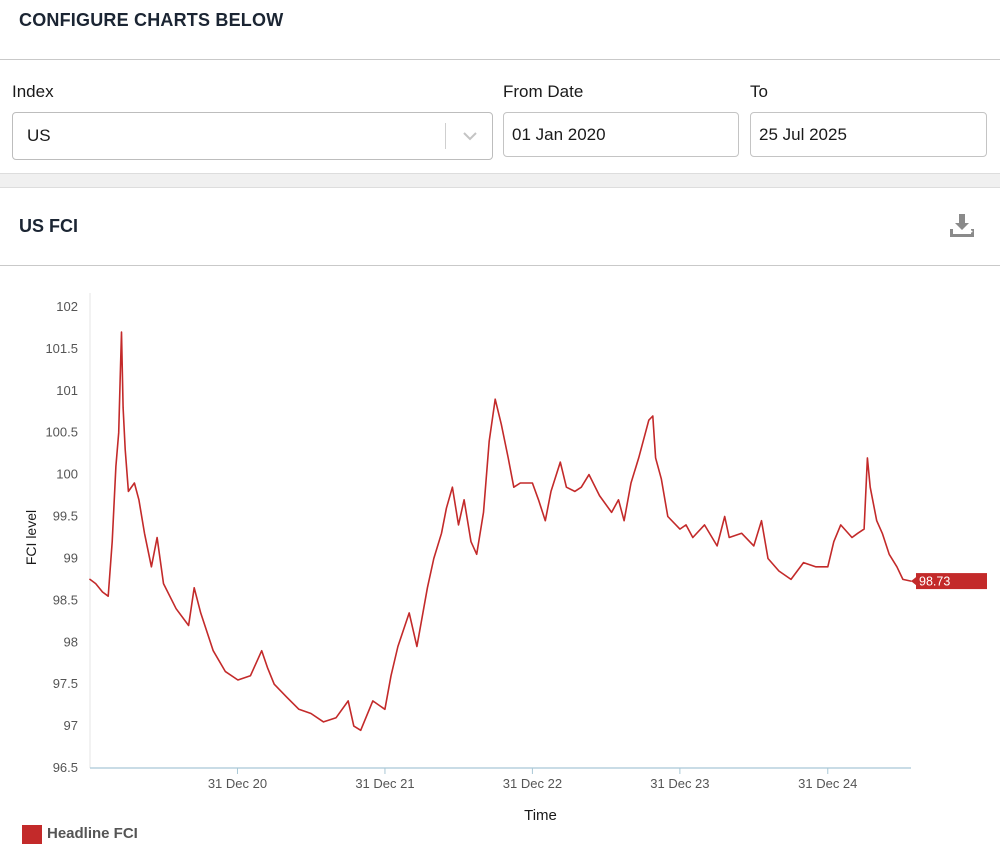 The height and width of the screenshot is (857, 1000). Describe the element at coordinates (151, 20) in the screenshot. I see `configure-title: CONFIGURE CHARTS BELOW` at that location.